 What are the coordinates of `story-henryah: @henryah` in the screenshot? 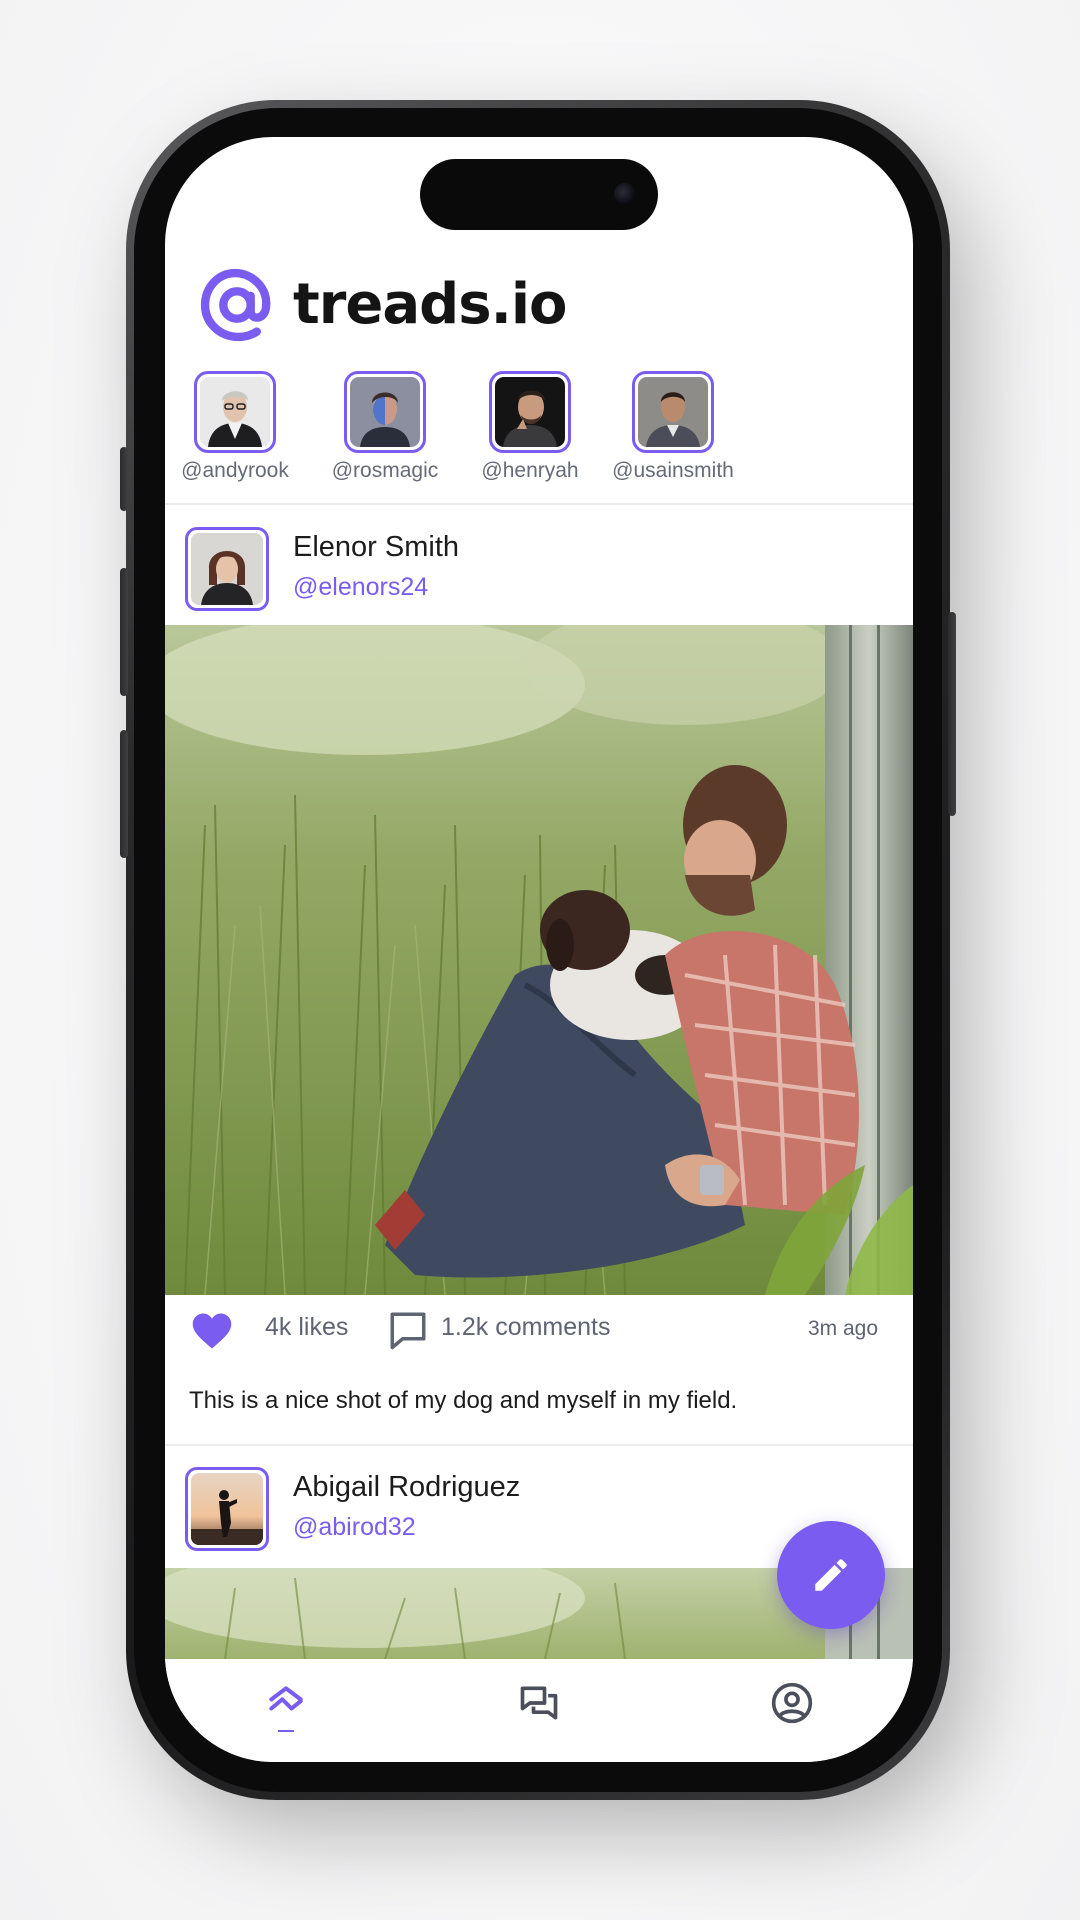 It's located at (530, 427).